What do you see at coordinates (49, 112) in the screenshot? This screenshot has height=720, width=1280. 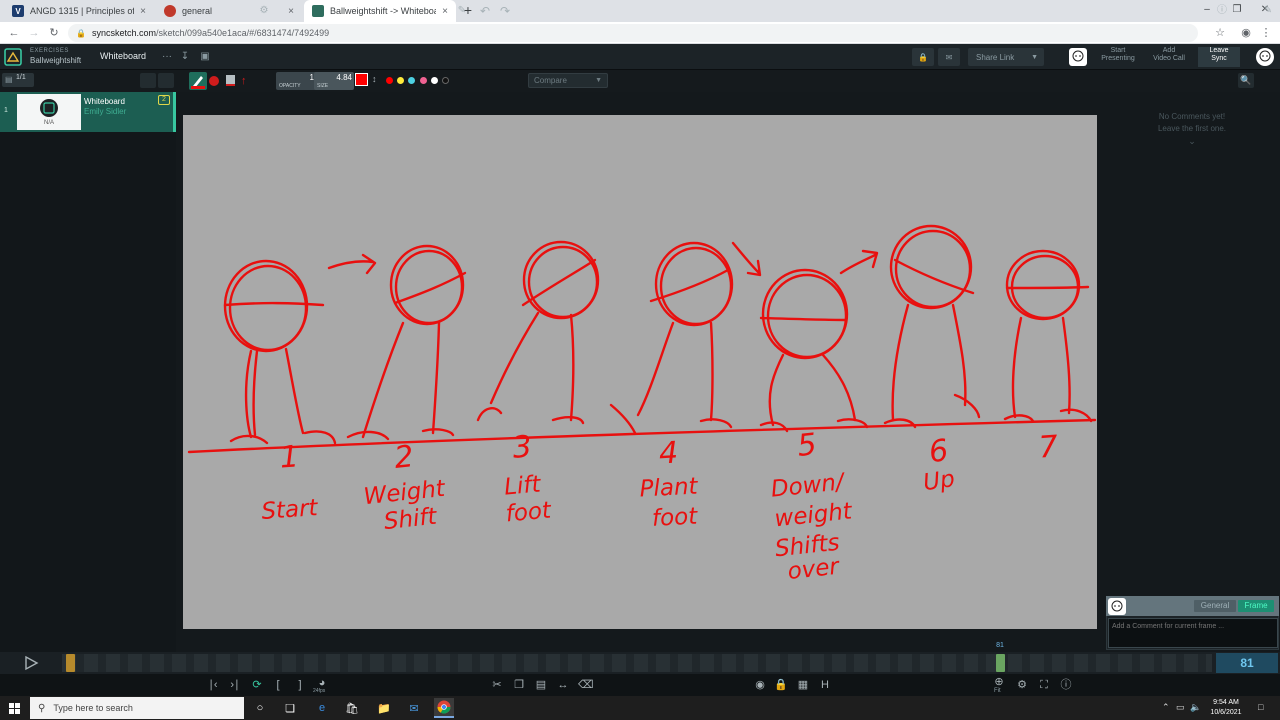 I see `item-thumbnail: N/A` at bounding box center [49, 112].